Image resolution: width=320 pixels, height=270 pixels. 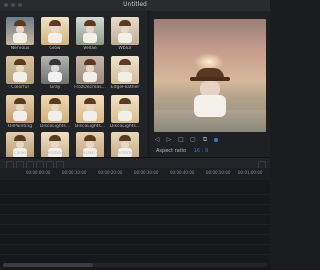 I want to click on effect-label: Chessboard, so click(x=55, y=153).